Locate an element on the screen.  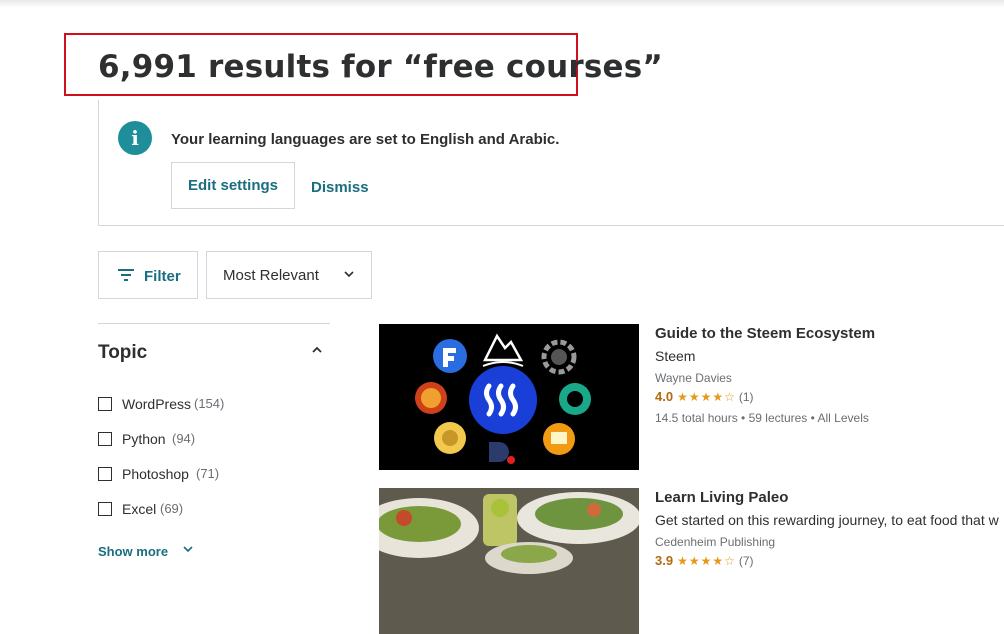
info-icon: i is located at coordinates (135, 138).